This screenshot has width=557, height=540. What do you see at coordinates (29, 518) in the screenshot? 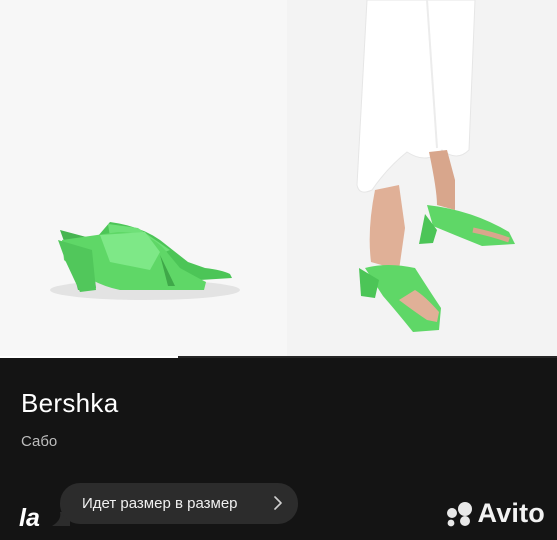
I see `seller-avatar: la` at bounding box center [29, 518].